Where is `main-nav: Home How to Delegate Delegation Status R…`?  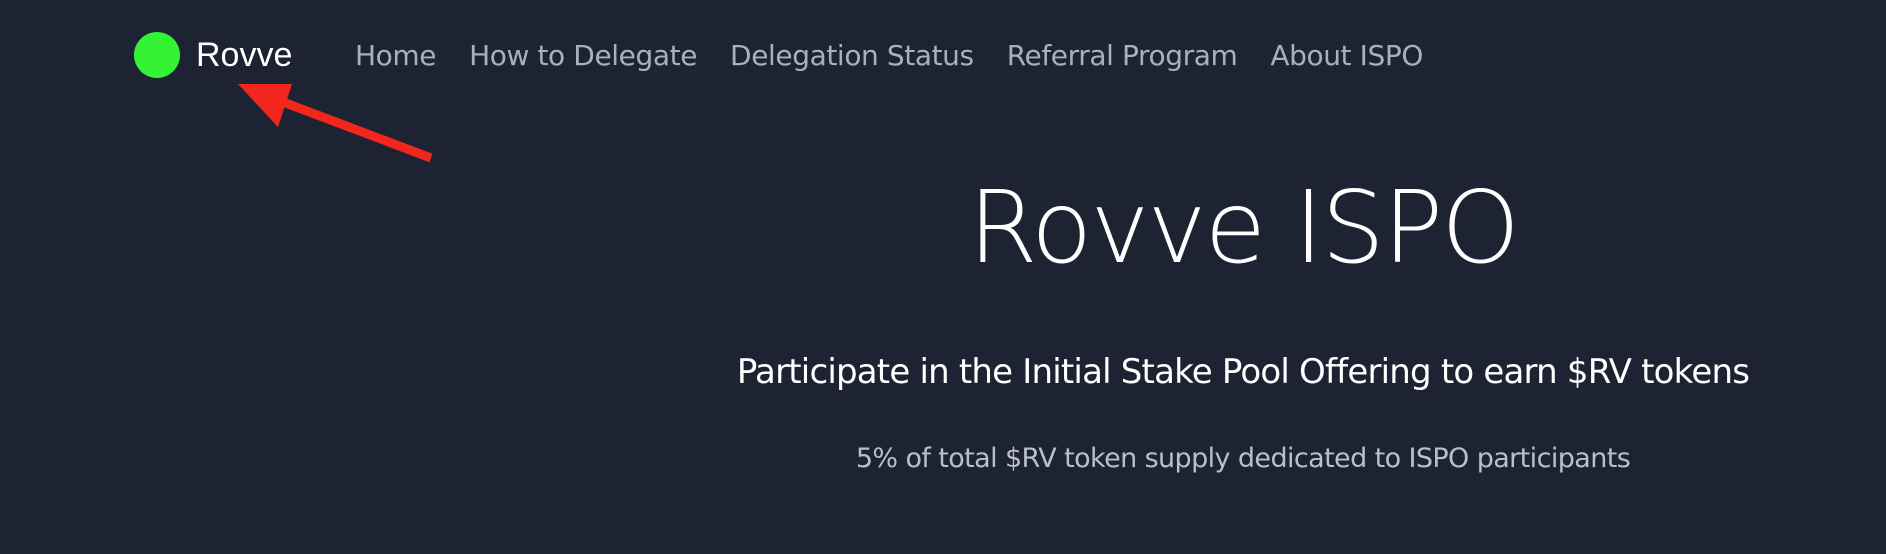
main-nav: Home How to Delegate Delegation Status R… is located at coordinates (889, 55).